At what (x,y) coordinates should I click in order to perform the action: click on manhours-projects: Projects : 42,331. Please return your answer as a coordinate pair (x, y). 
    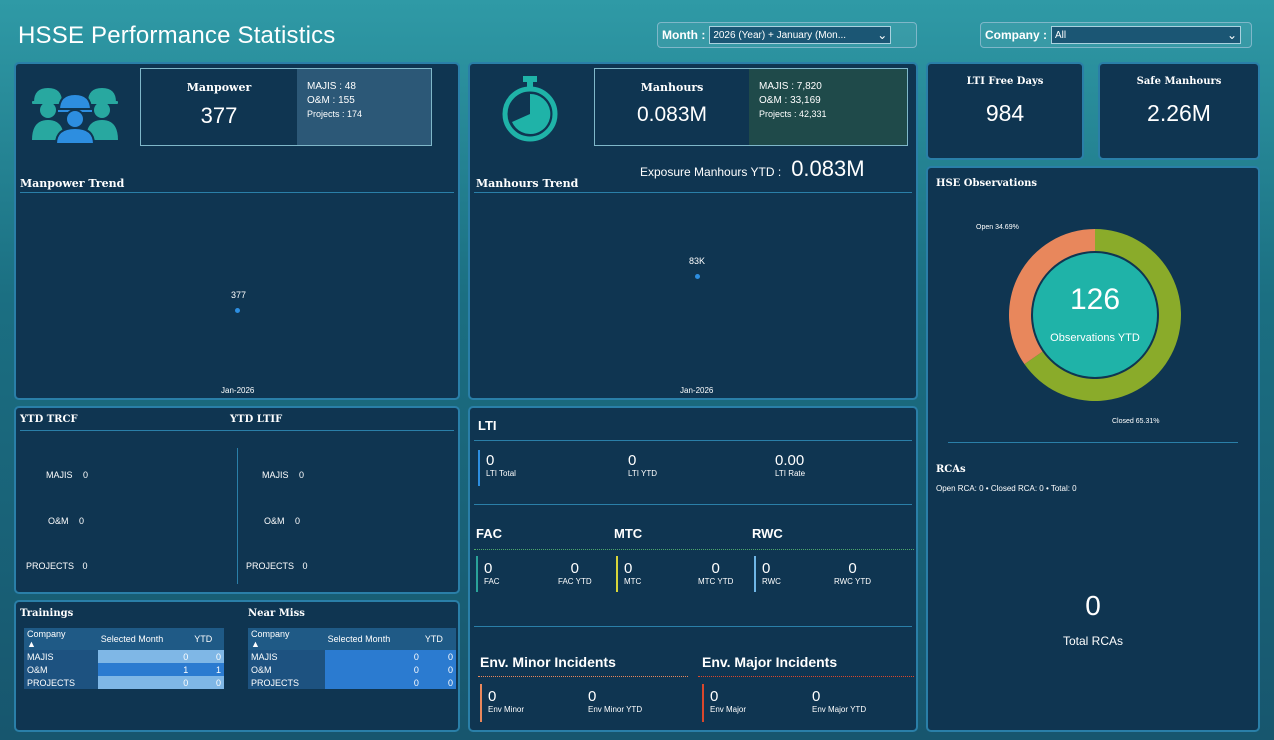
    Looking at the image, I should click on (793, 114).